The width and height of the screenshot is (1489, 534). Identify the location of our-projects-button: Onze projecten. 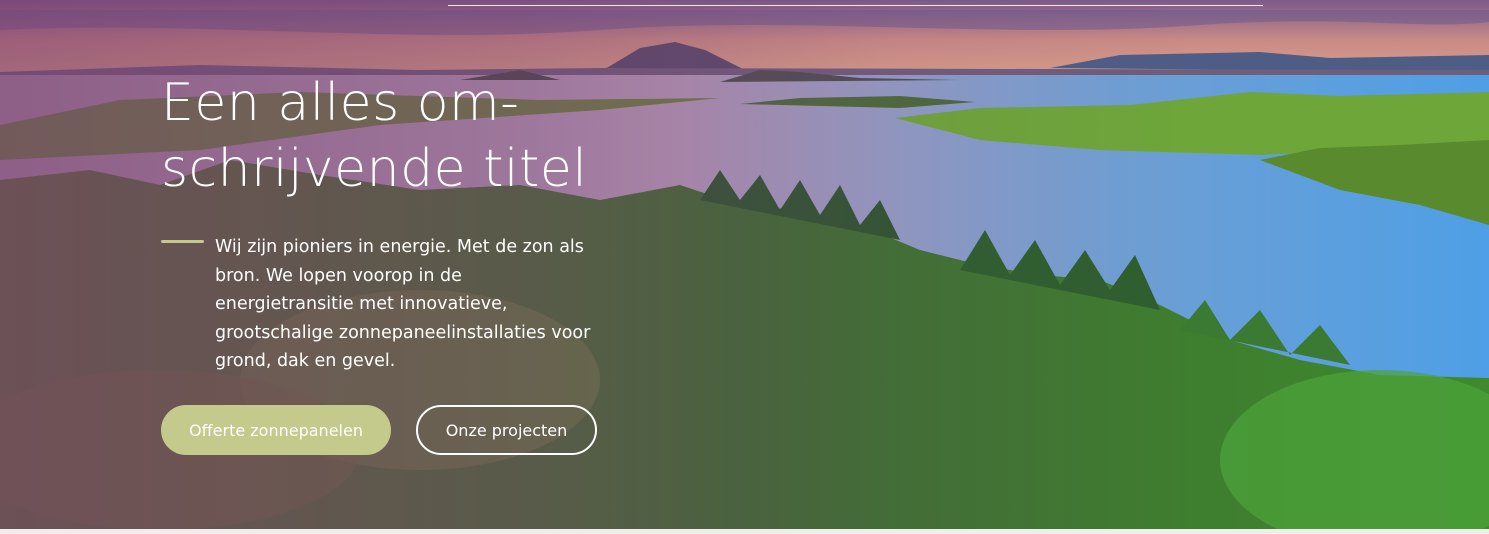
(506, 430).